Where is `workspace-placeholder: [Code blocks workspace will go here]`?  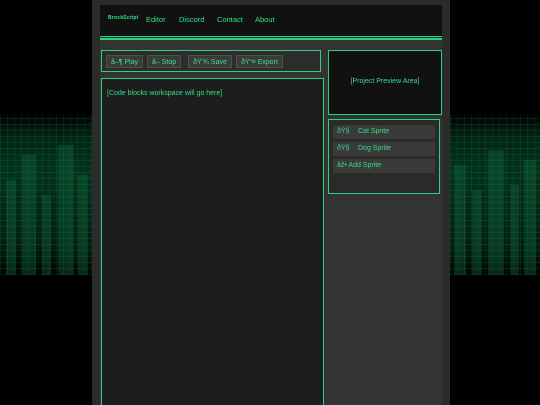
workspace-placeholder: [Code blocks workspace will go here] is located at coordinates (165, 93).